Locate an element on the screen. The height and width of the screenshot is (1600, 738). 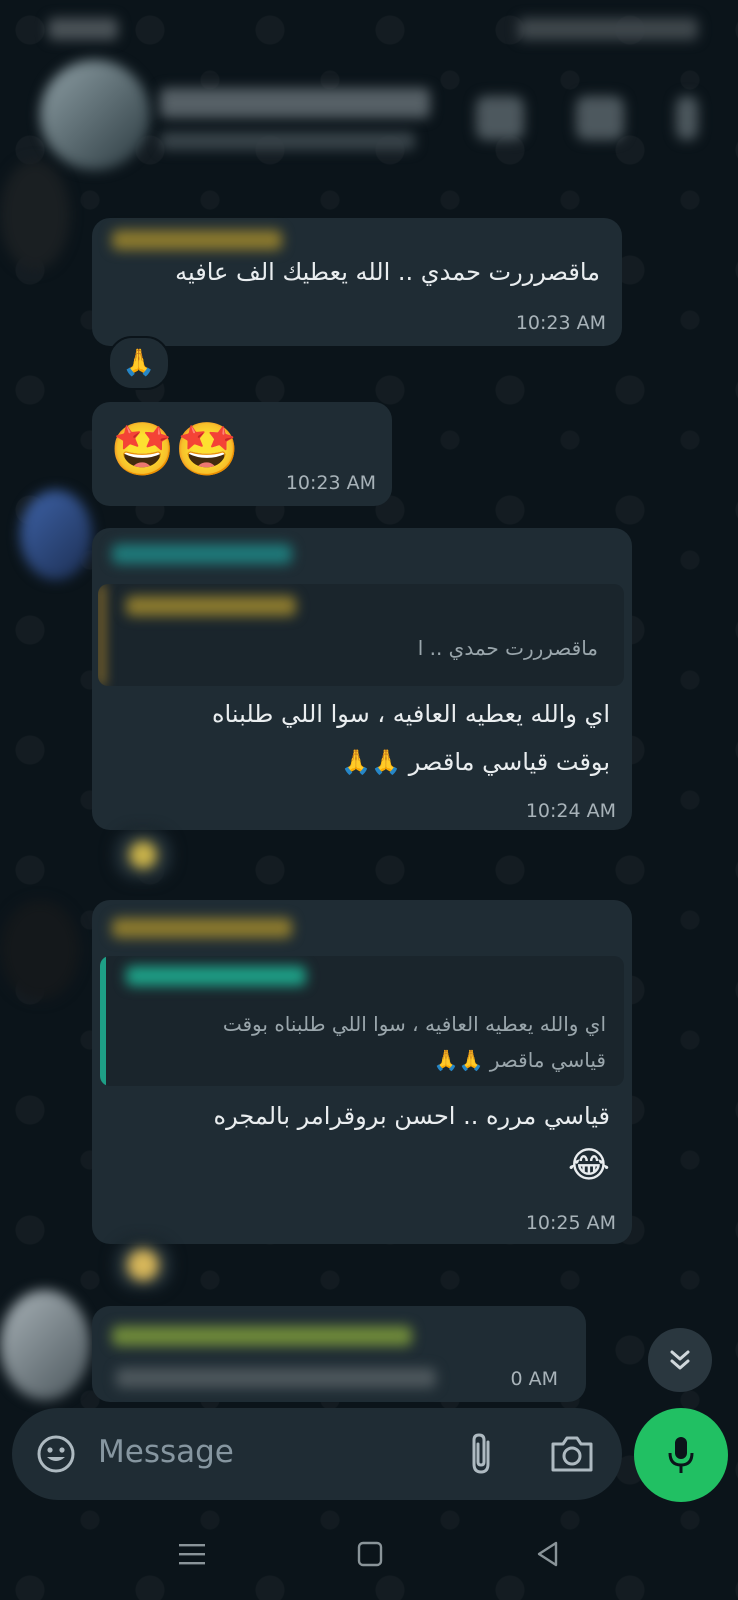
video-call-icon is located at coordinates (500, 118).